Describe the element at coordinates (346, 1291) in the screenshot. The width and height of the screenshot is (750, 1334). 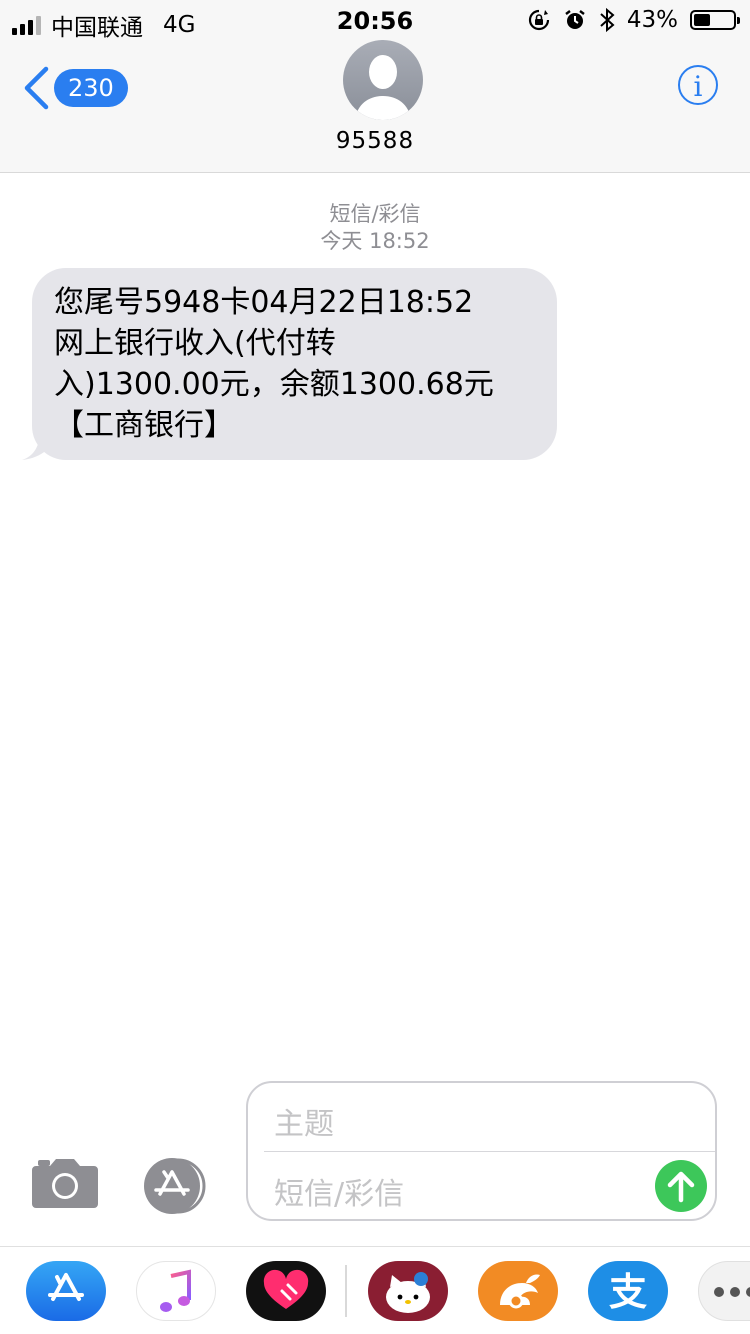
I see `drawer-separator` at that location.